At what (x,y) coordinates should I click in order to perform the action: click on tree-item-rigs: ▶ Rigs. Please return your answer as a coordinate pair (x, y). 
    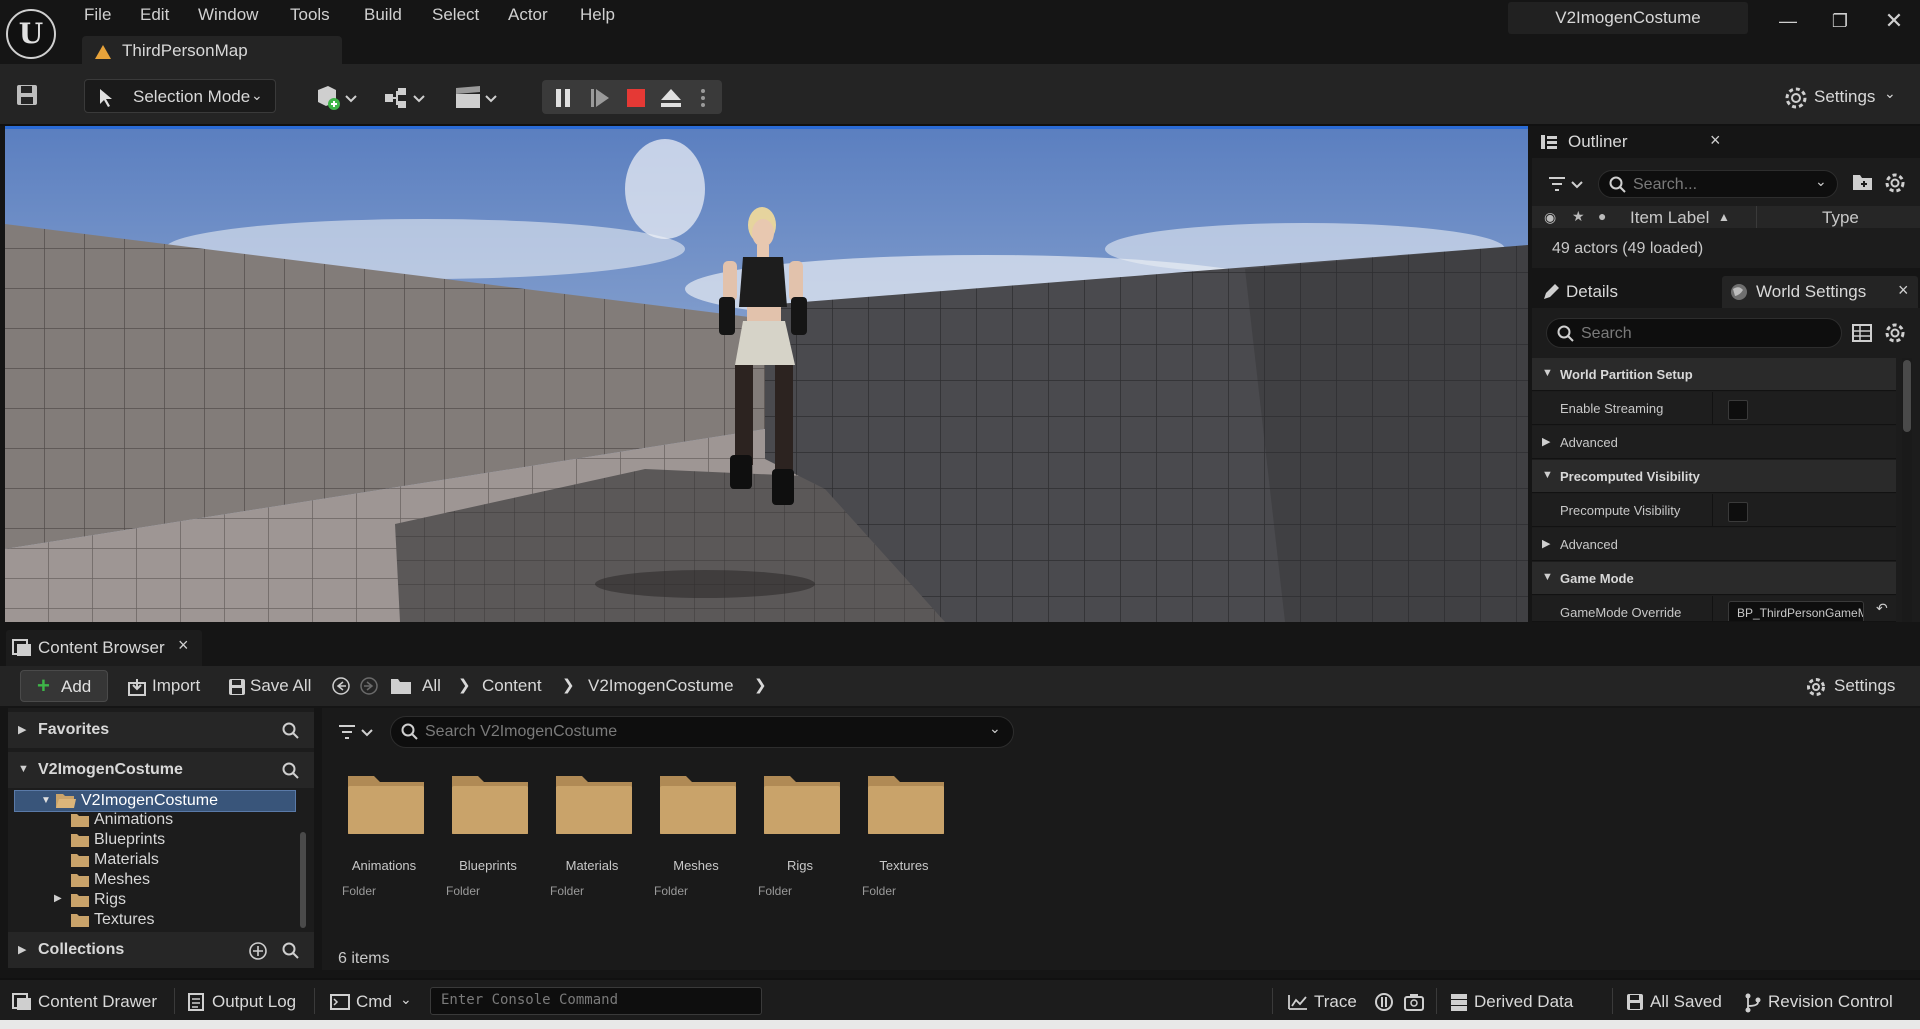
    Looking at the image, I should click on (153, 900).